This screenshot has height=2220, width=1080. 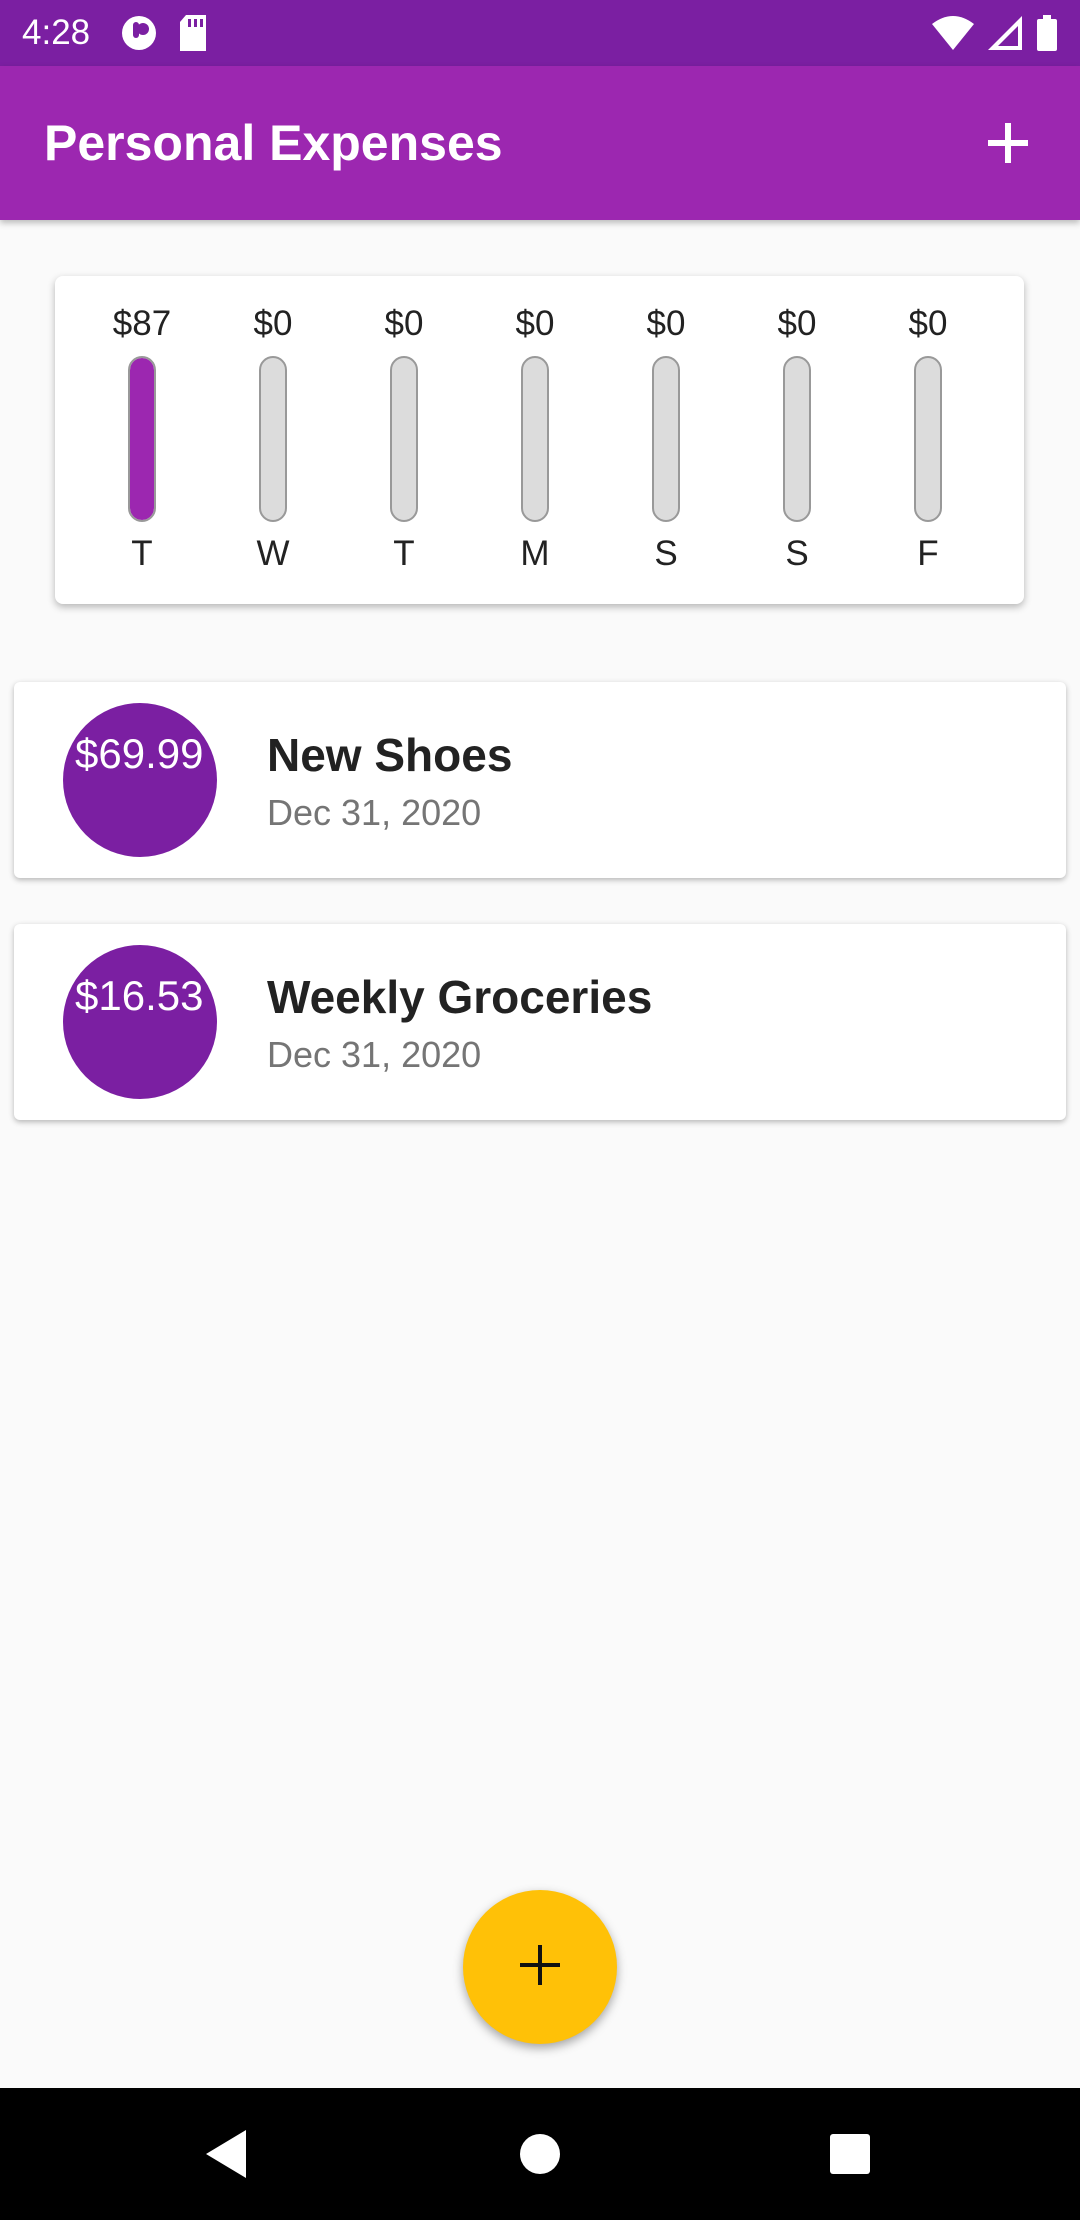 I want to click on recents-icon, so click(x=850, y=2154).